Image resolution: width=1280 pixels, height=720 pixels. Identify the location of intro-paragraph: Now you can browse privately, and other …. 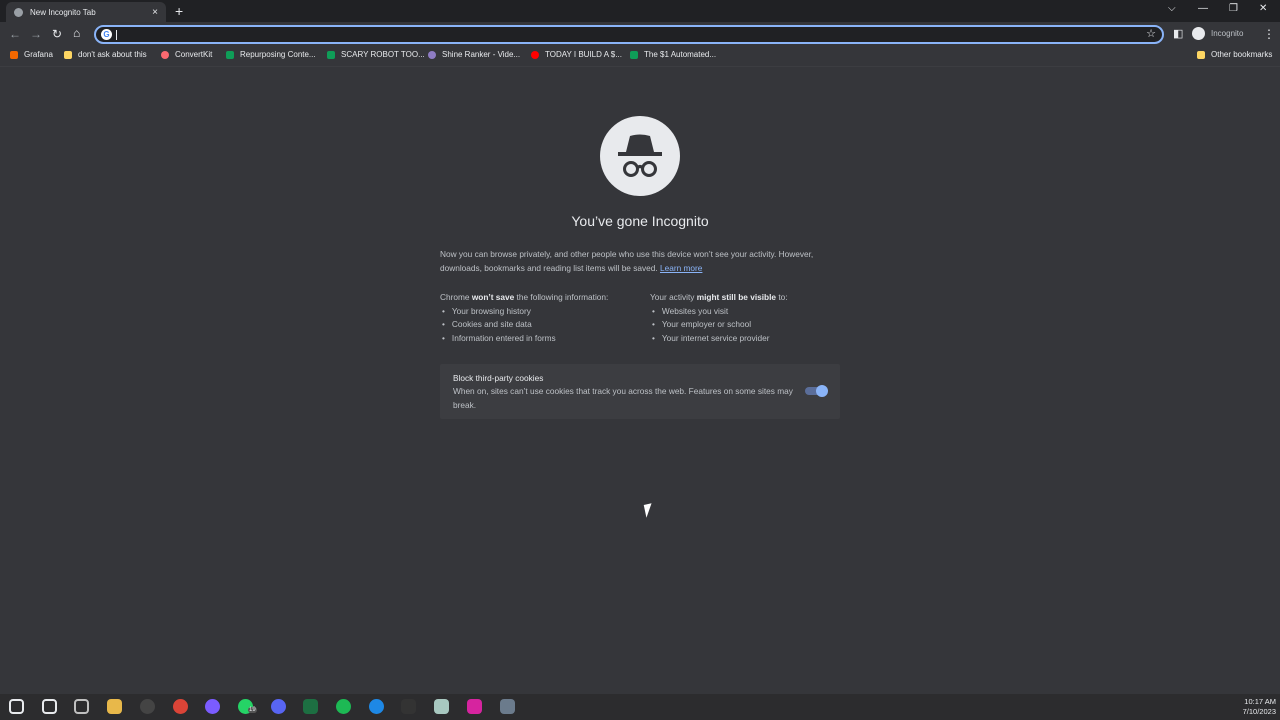
(627, 261).